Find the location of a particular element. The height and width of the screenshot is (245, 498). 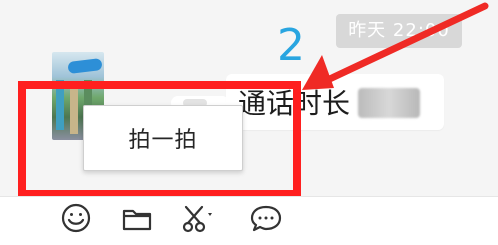

blurred-duration is located at coordinates (389, 103).